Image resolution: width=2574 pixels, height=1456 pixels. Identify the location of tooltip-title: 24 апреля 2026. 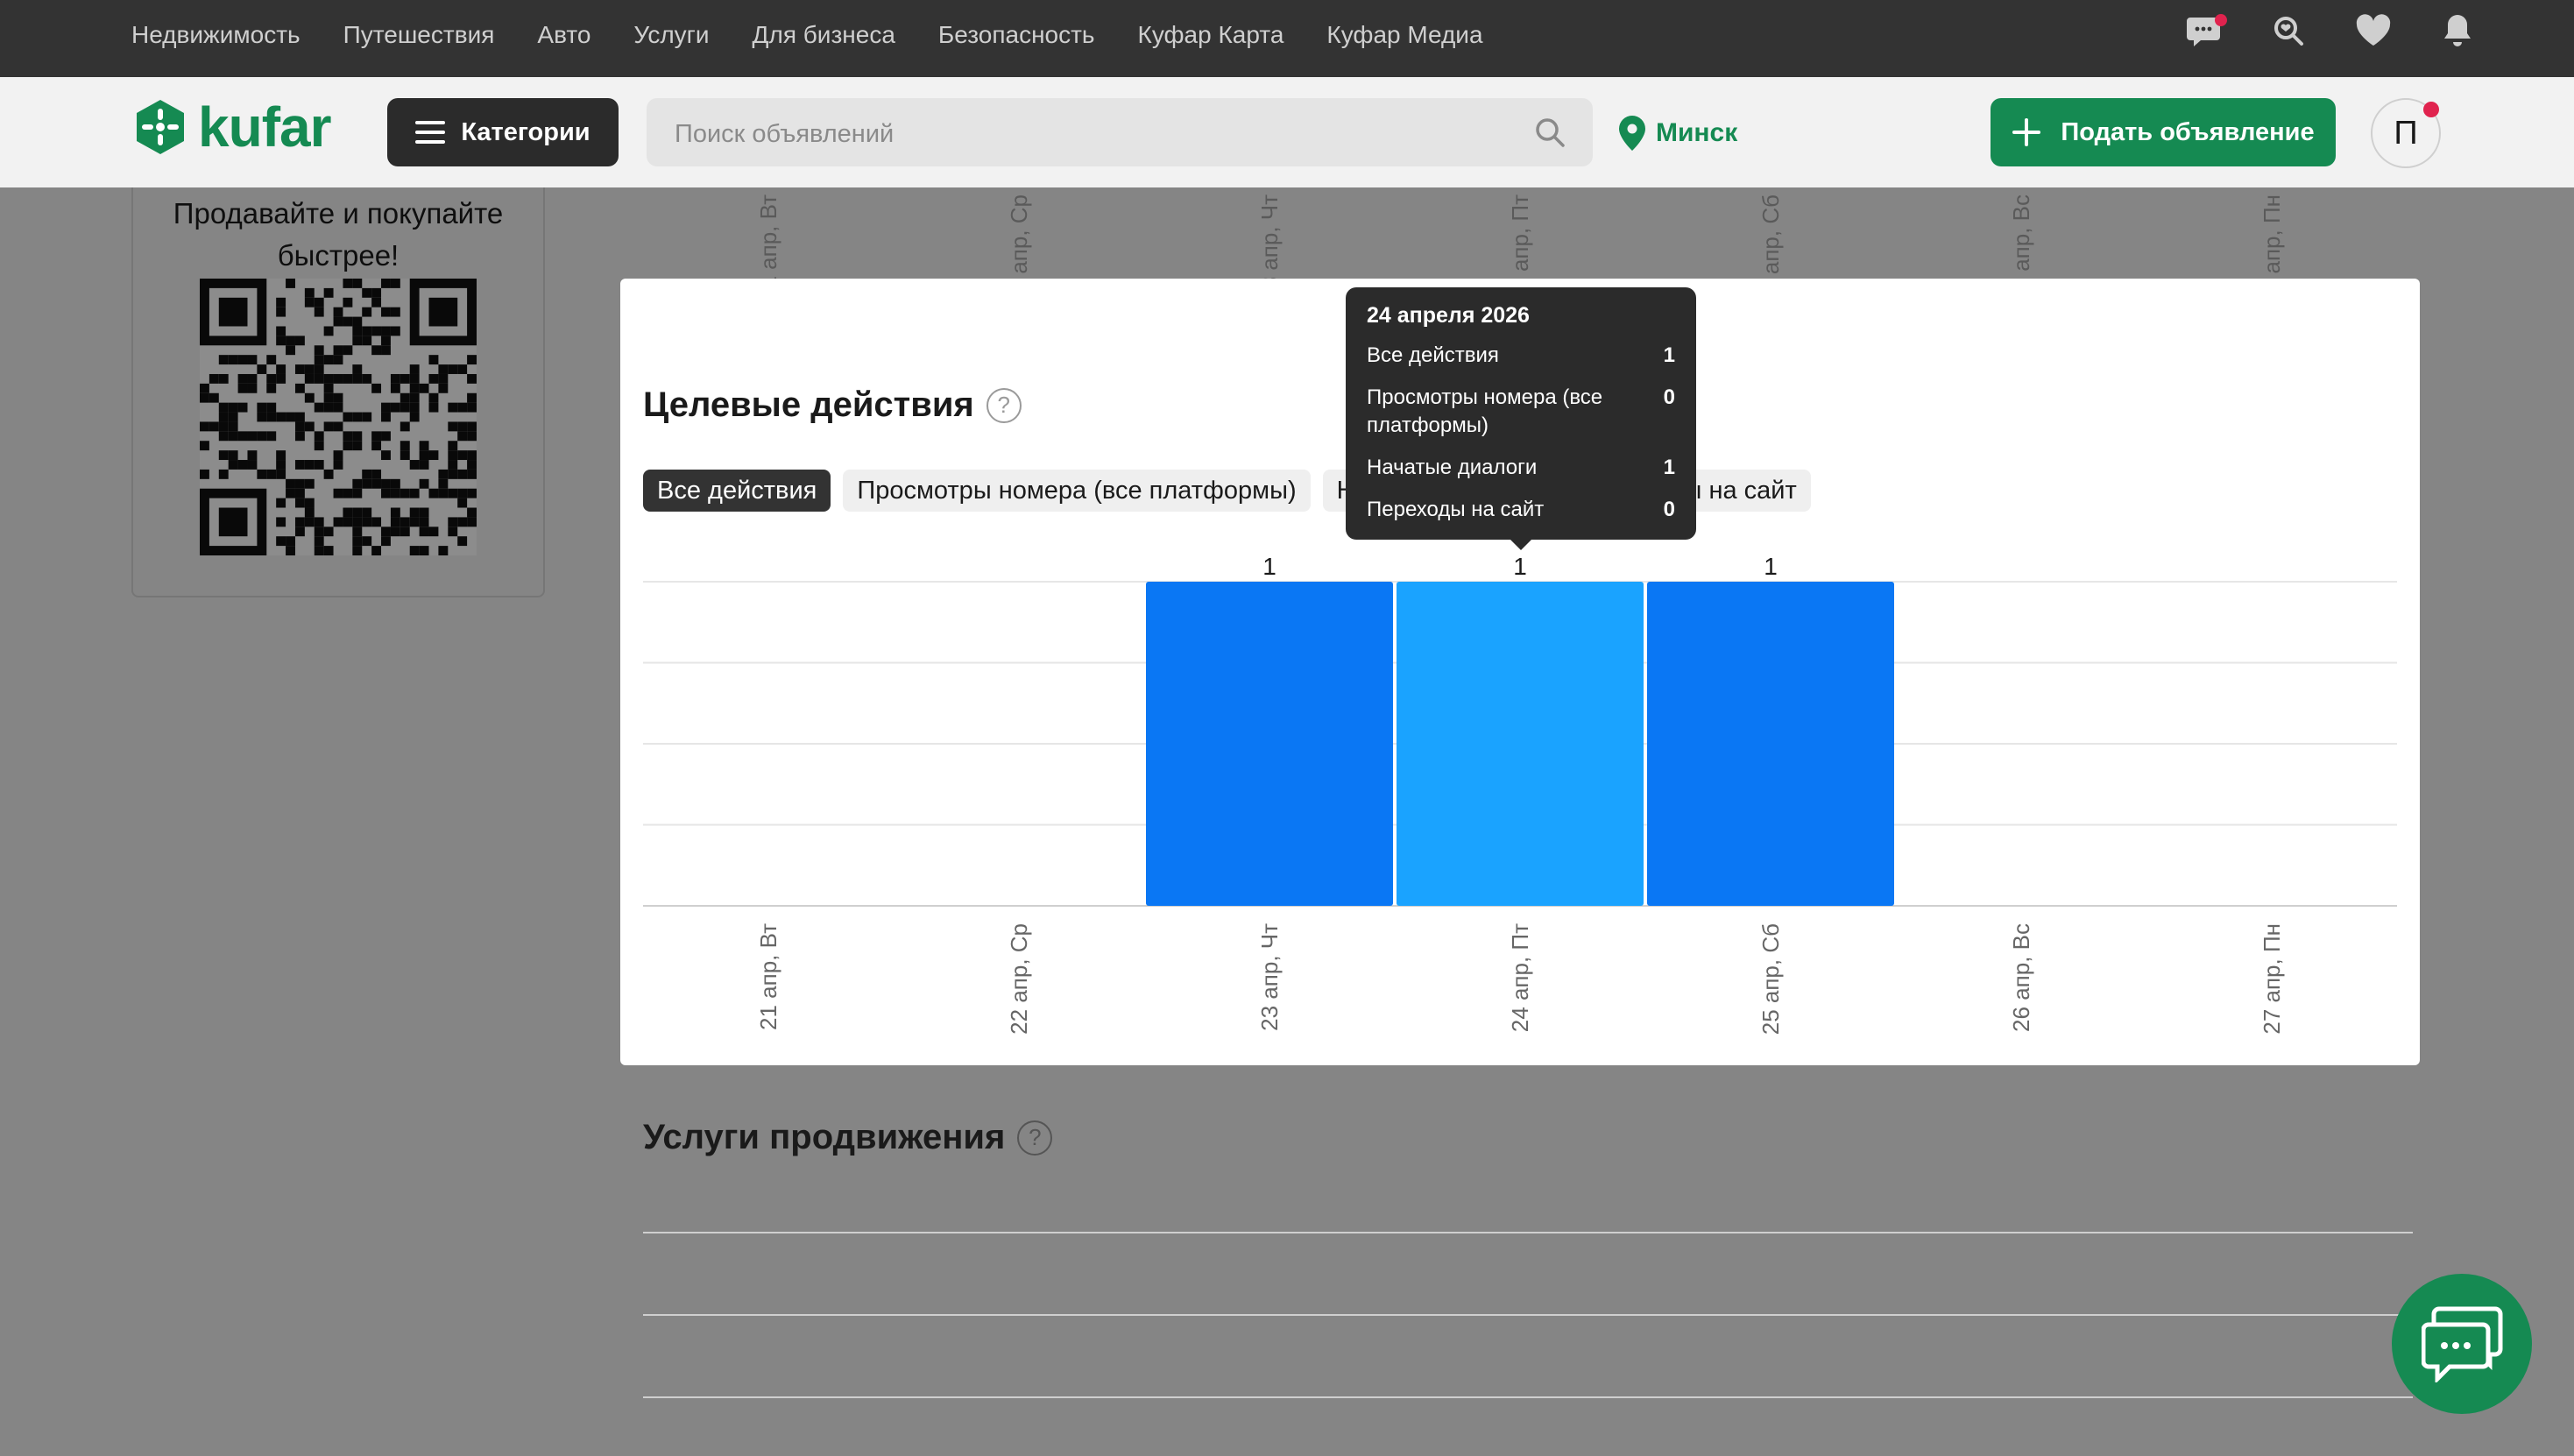
(1448, 315).